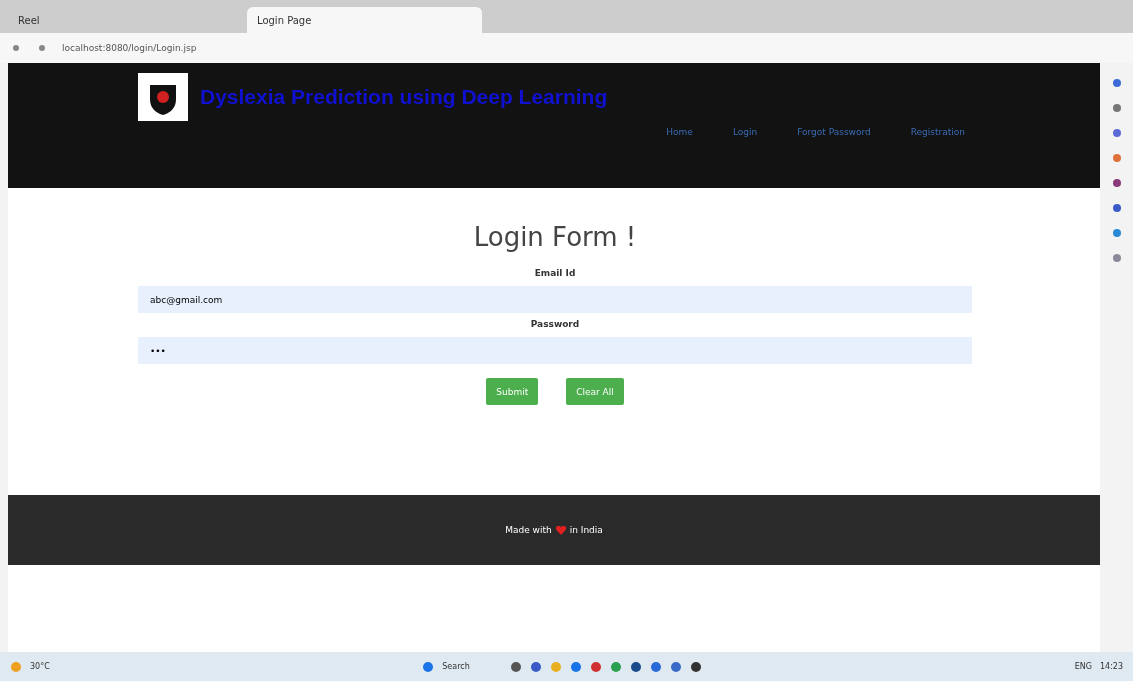 The width and height of the screenshot is (1133, 681). I want to click on input-field: abc@gmail.com, so click(555, 299).